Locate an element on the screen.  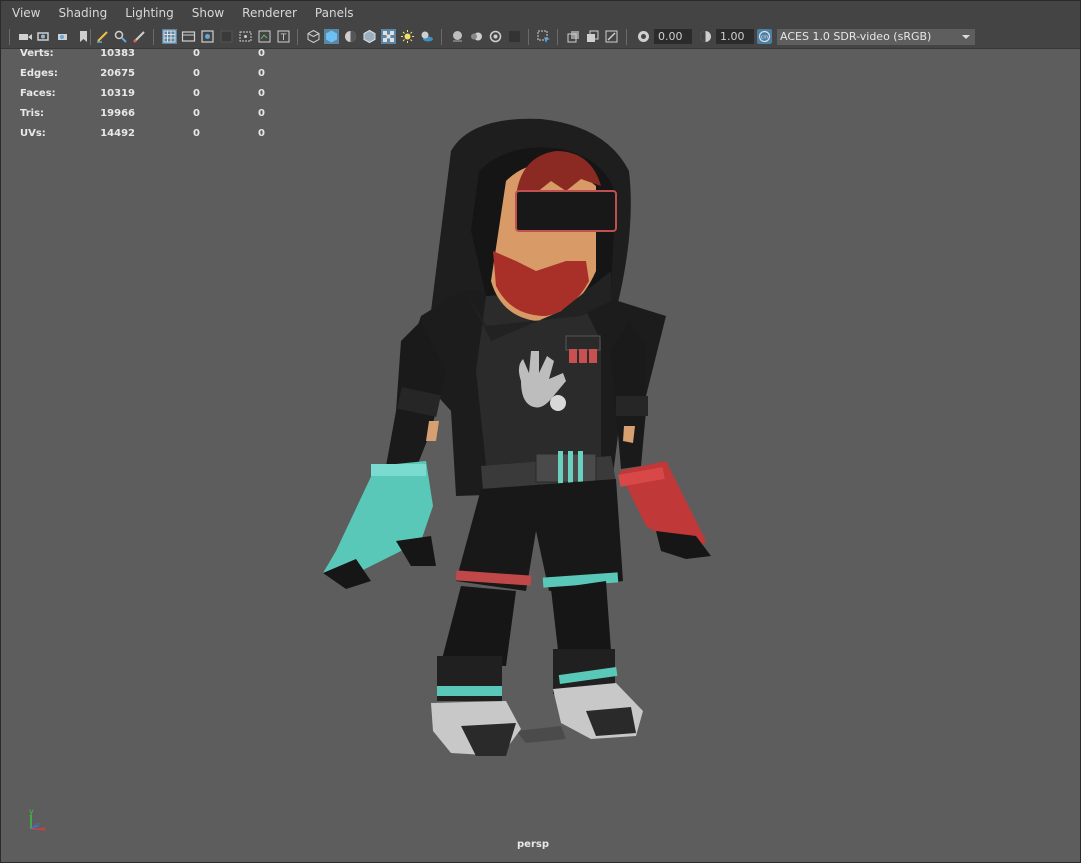
svg-text: T is located at coordinates (283, 38).